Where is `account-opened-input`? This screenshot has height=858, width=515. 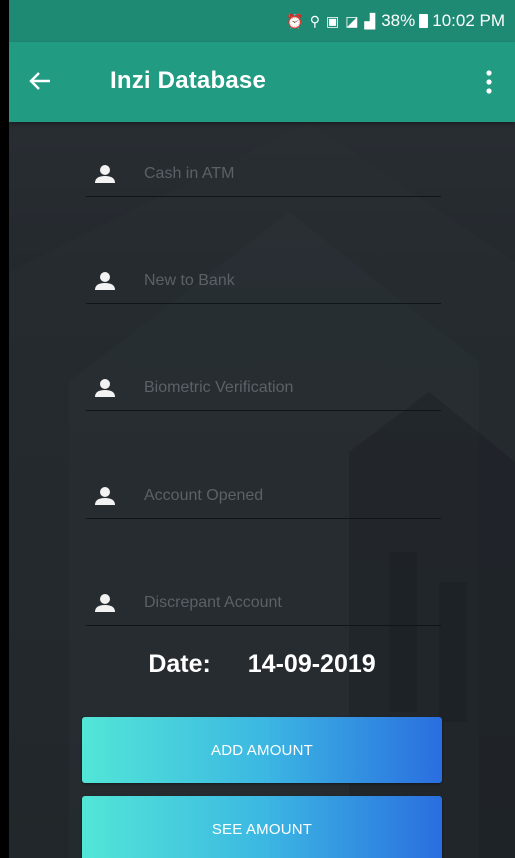 account-opened-input is located at coordinates (289, 496).